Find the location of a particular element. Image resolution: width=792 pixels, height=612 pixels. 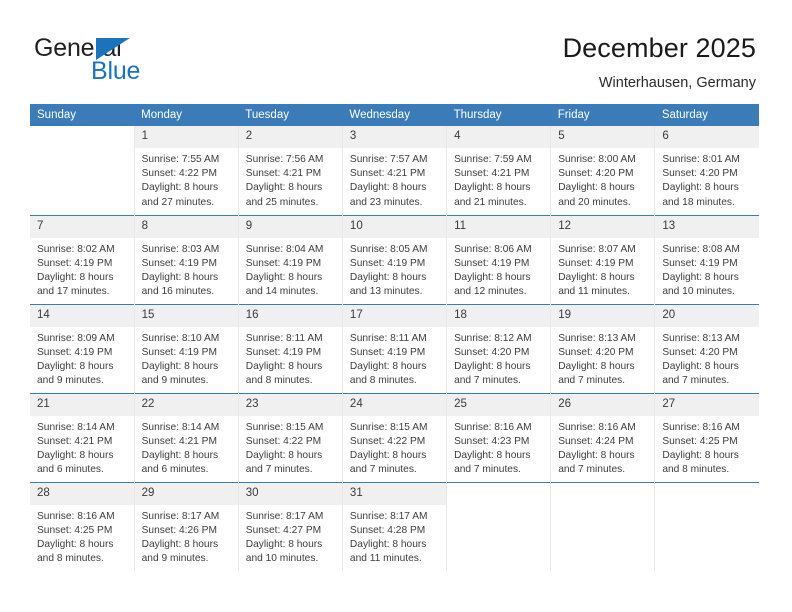

day-number: 24 is located at coordinates (394, 404).